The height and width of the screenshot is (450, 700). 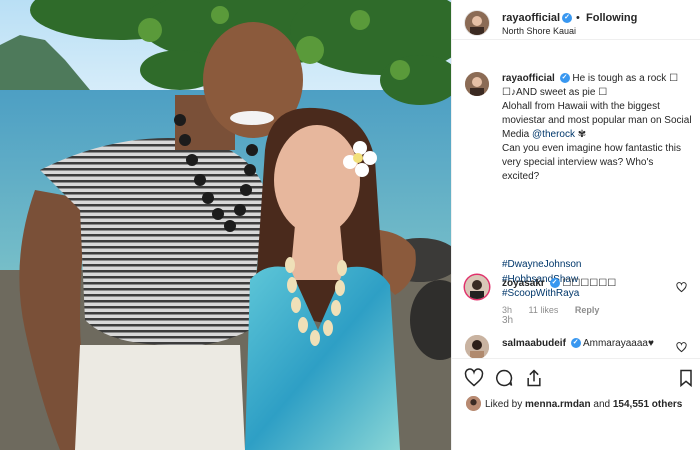 I want to click on hashtag-link: #ScoopWithRaya, so click(x=542, y=294).